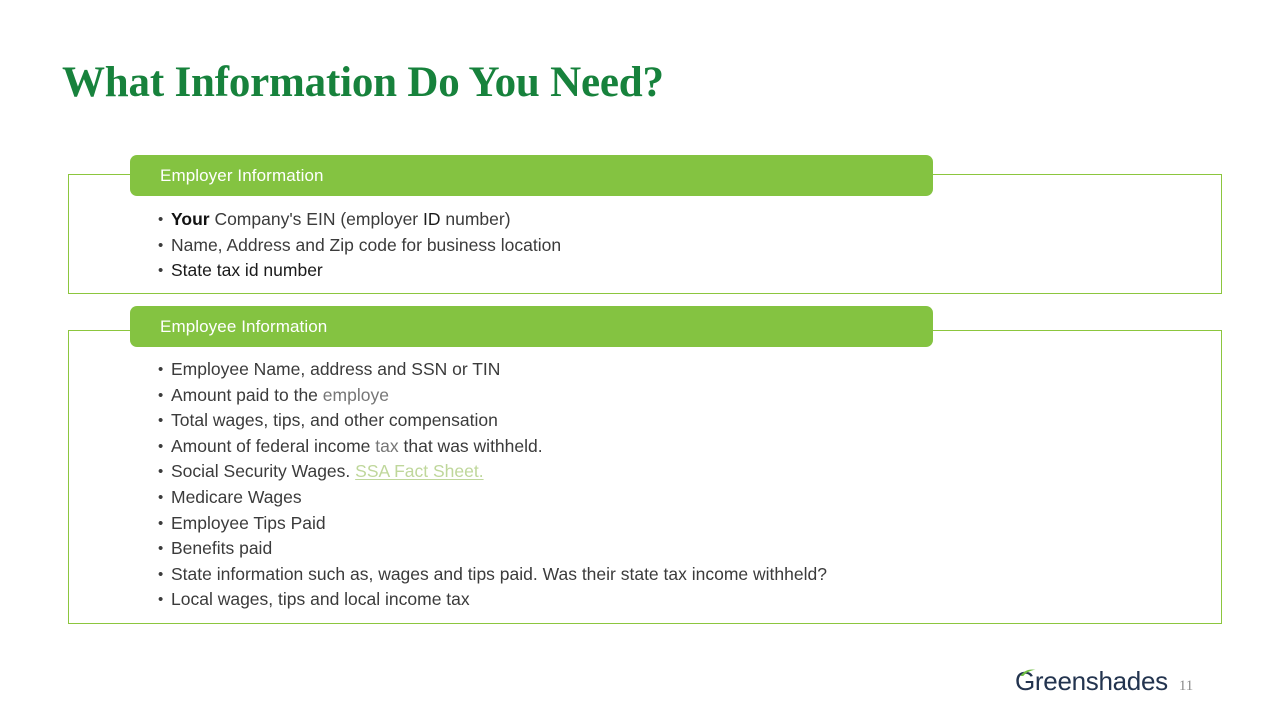  What do you see at coordinates (244, 326) in the screenshot?
I see `employee-information-header-label: Employee Information` at bounding box center [244, 326].